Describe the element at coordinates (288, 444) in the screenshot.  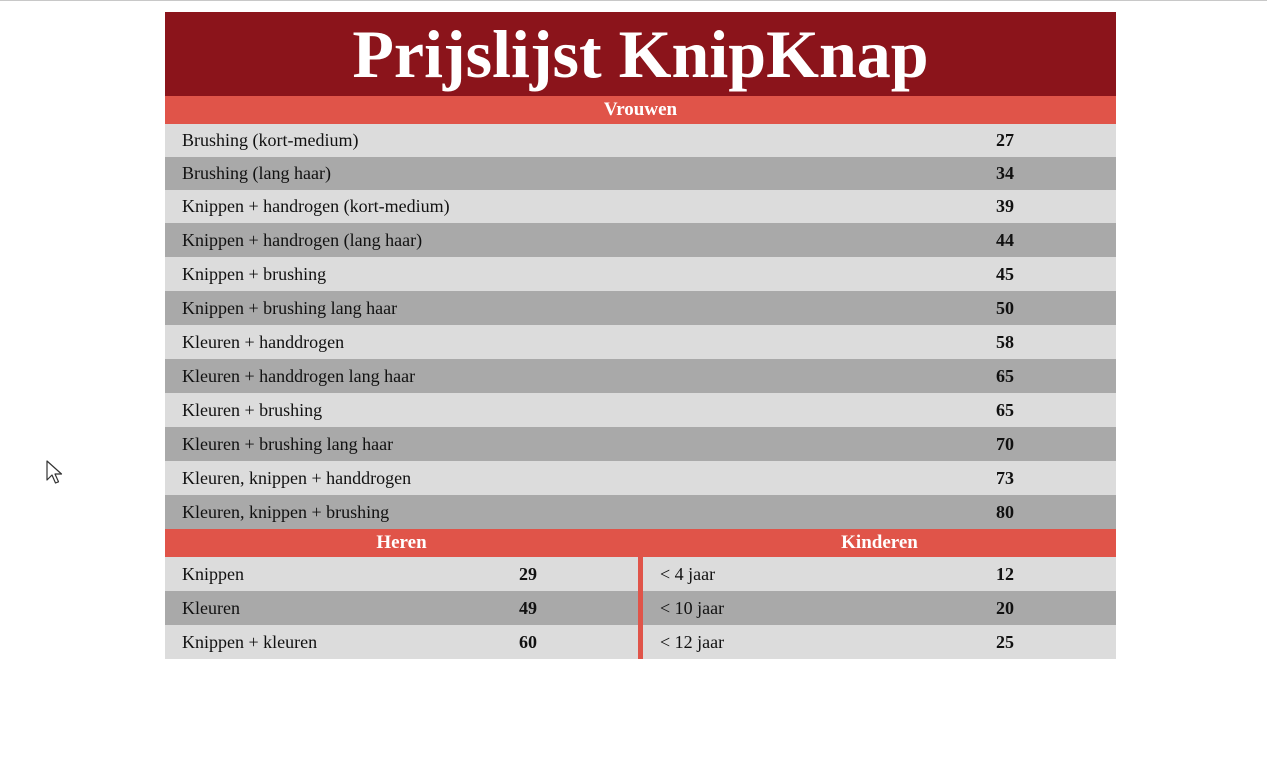
I see `service-label: Kleuren + brushing lang haar` at that location.